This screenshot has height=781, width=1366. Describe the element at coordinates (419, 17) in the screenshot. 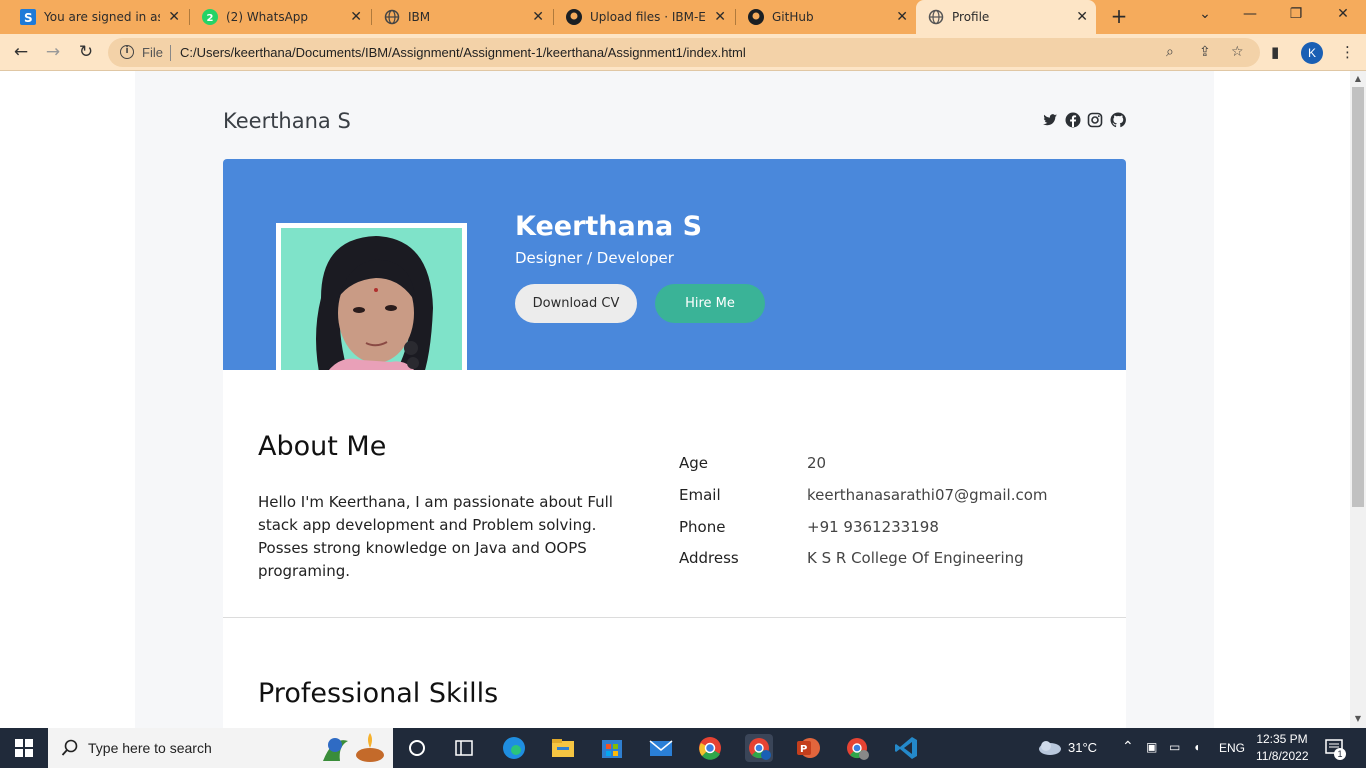

I see `tab-title: IBM` at that location.